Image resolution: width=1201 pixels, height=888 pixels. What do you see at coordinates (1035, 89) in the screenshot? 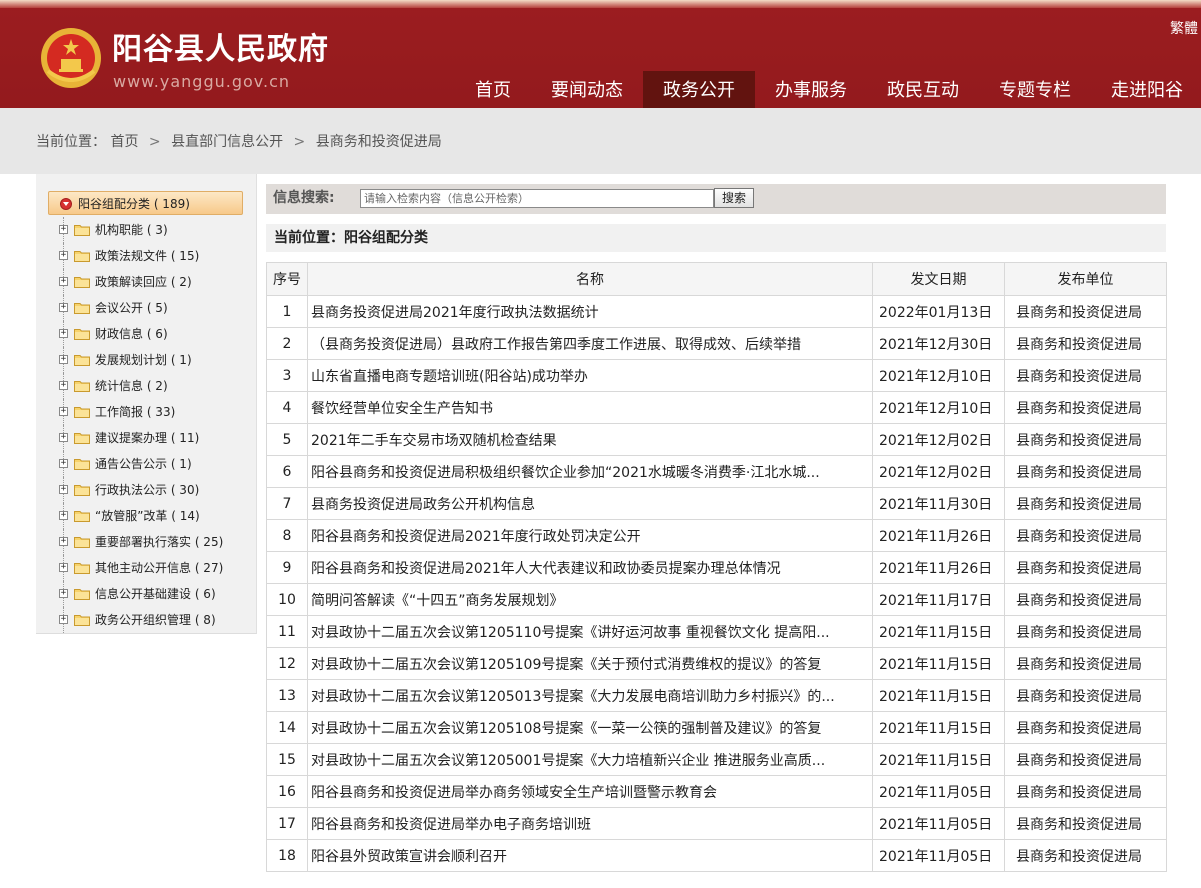
I see `nav-special-topics: 专题专栏` at bounding box center [1035, 89].